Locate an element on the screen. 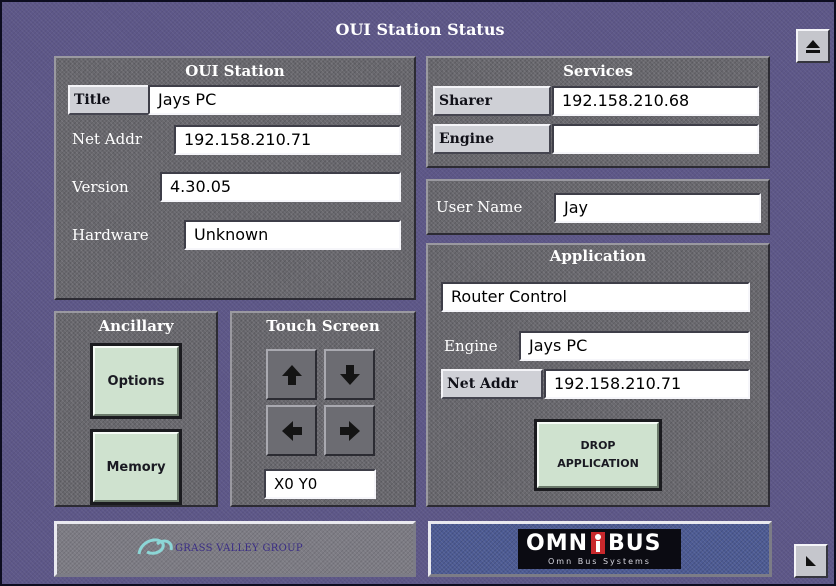 This screenshot has width=836, height=586. touch-coords-field: X0 Y0 is located at coordinates (320, 484).